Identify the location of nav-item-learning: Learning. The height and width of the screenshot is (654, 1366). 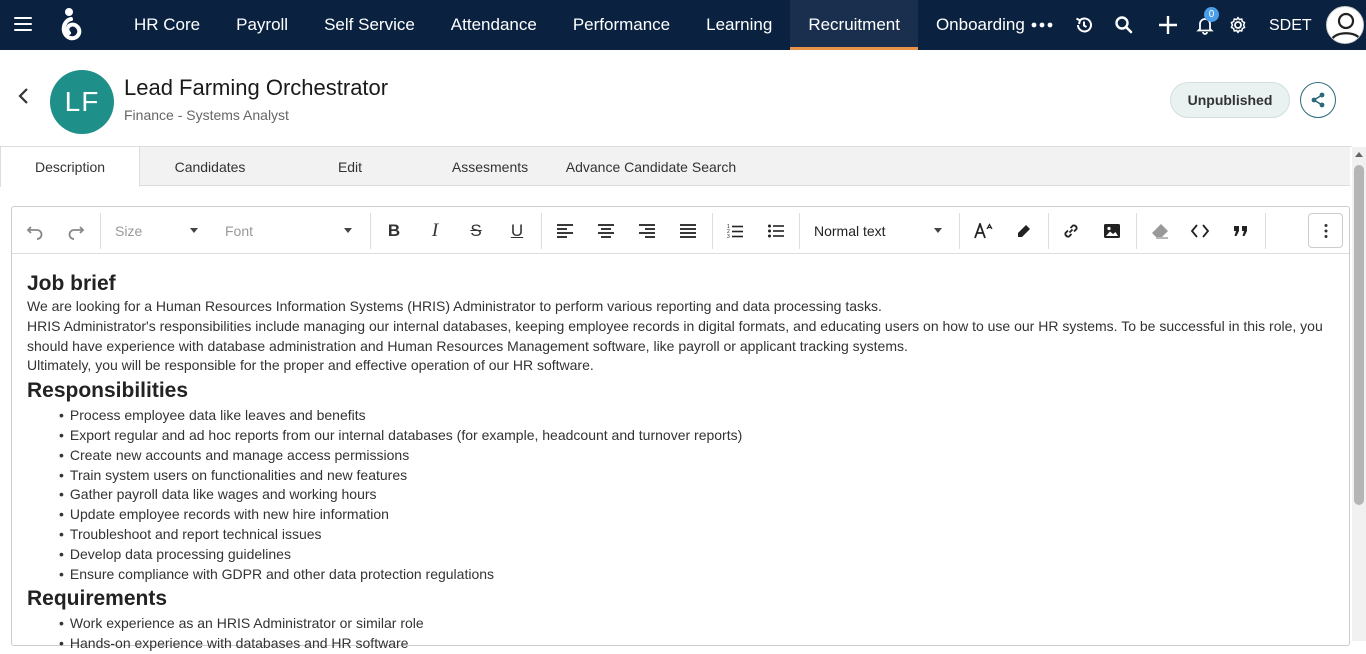
(739, 25).